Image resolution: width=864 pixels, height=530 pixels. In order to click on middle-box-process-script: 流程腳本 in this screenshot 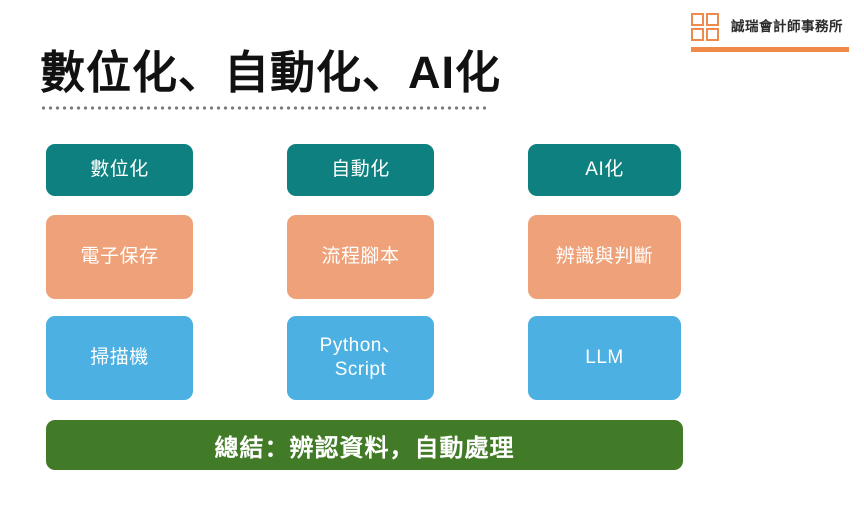, I will do `click(360, 257)`.